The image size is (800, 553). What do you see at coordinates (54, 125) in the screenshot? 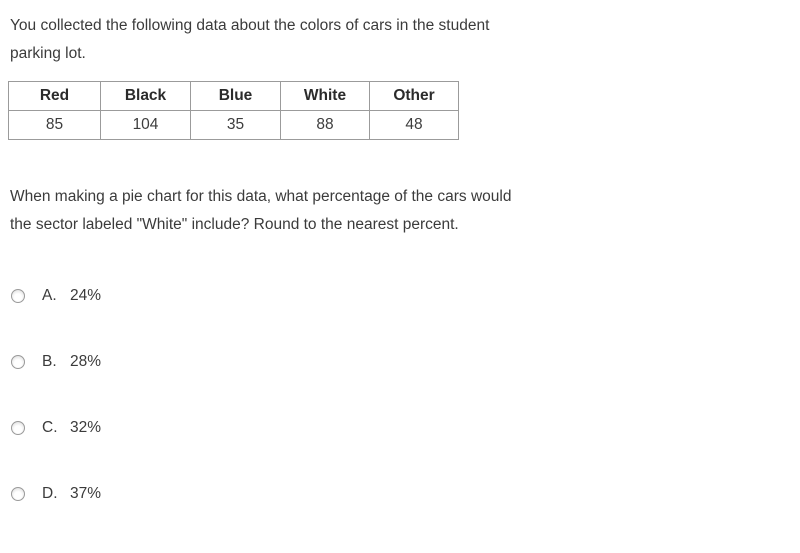
I see `table-data-cell: 85` at bounding box center [54, 125].